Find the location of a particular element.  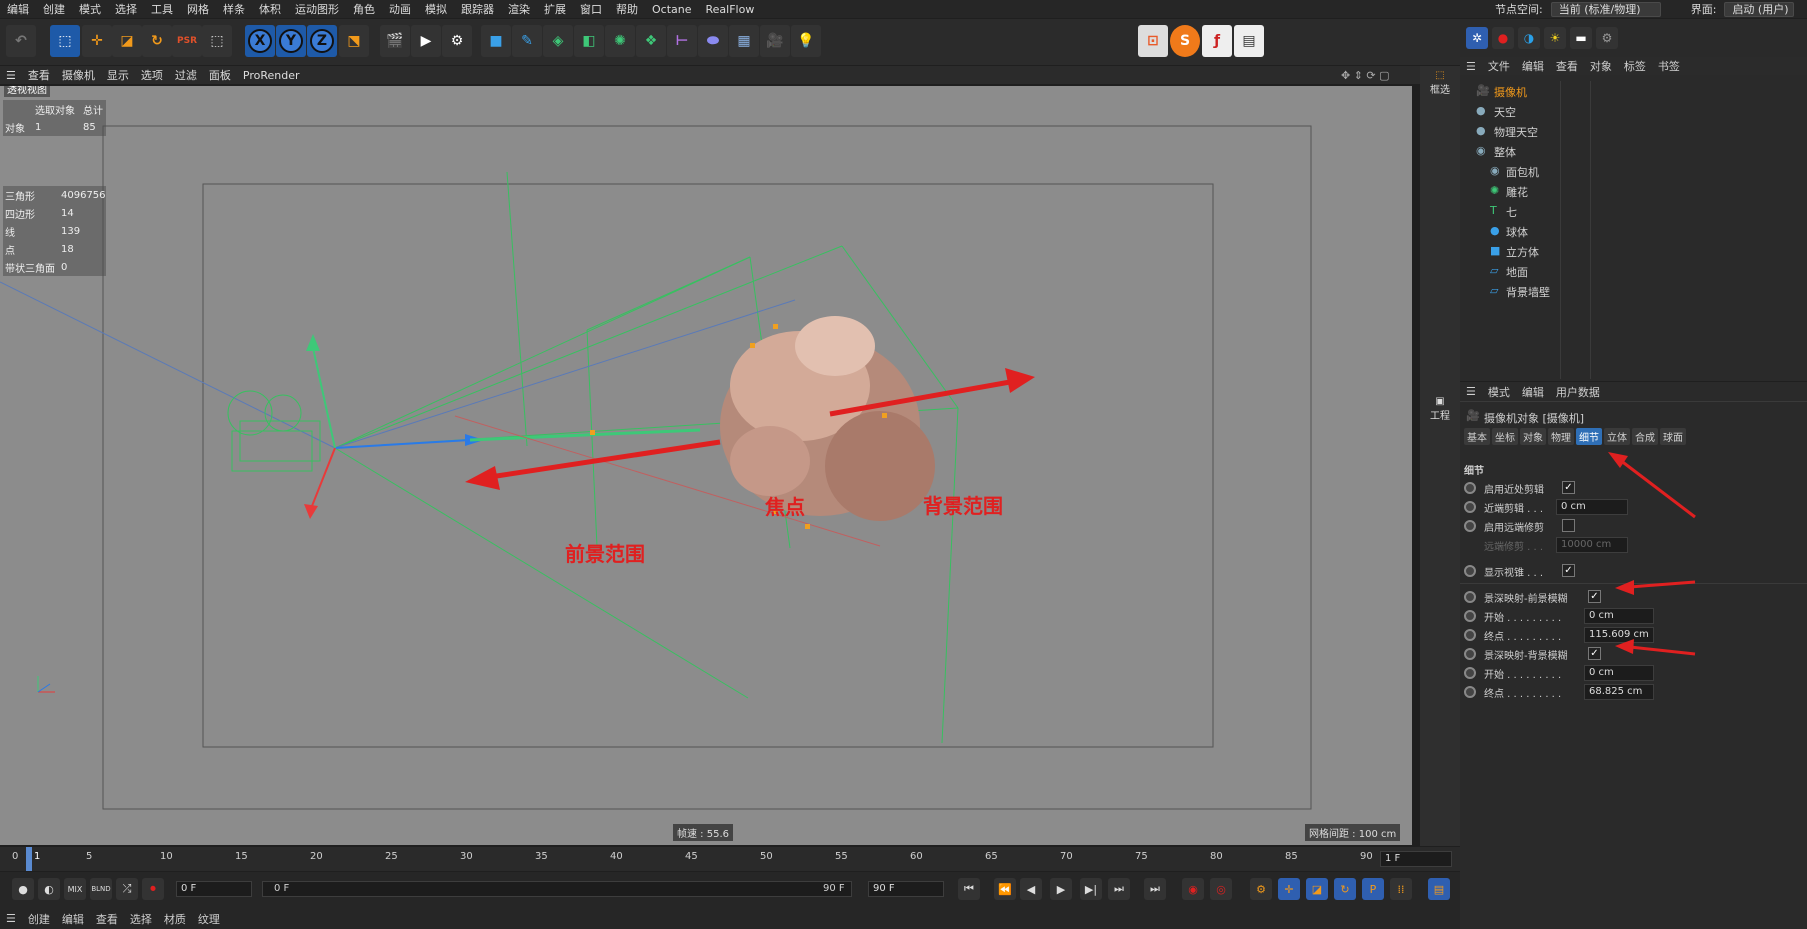

render-region-icon: 🎬 is located at coordinates (395, 41).